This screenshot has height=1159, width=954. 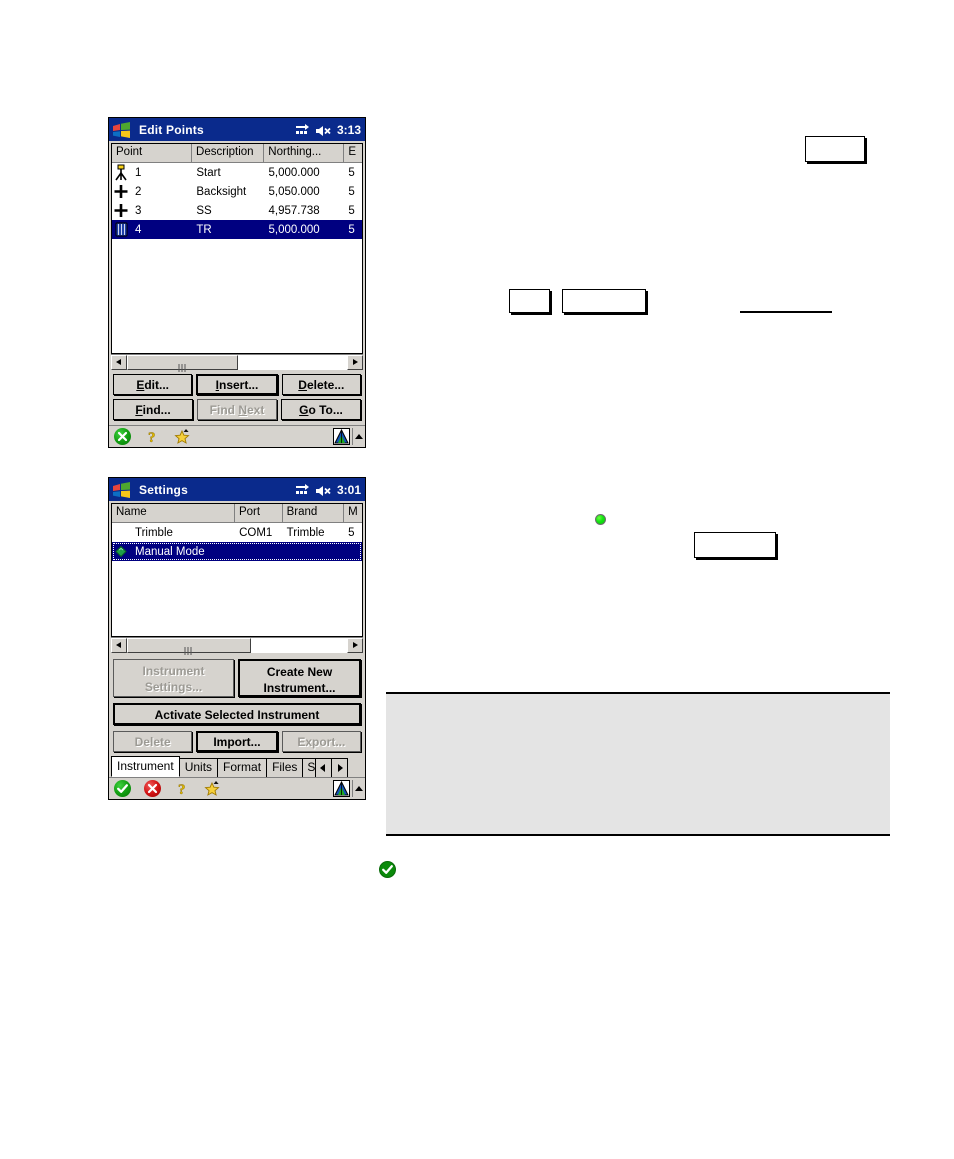 What do you see at coordinates (242, 767) in the screenshot?
I see `tab-format: Format` at bounding box center [242, 767].